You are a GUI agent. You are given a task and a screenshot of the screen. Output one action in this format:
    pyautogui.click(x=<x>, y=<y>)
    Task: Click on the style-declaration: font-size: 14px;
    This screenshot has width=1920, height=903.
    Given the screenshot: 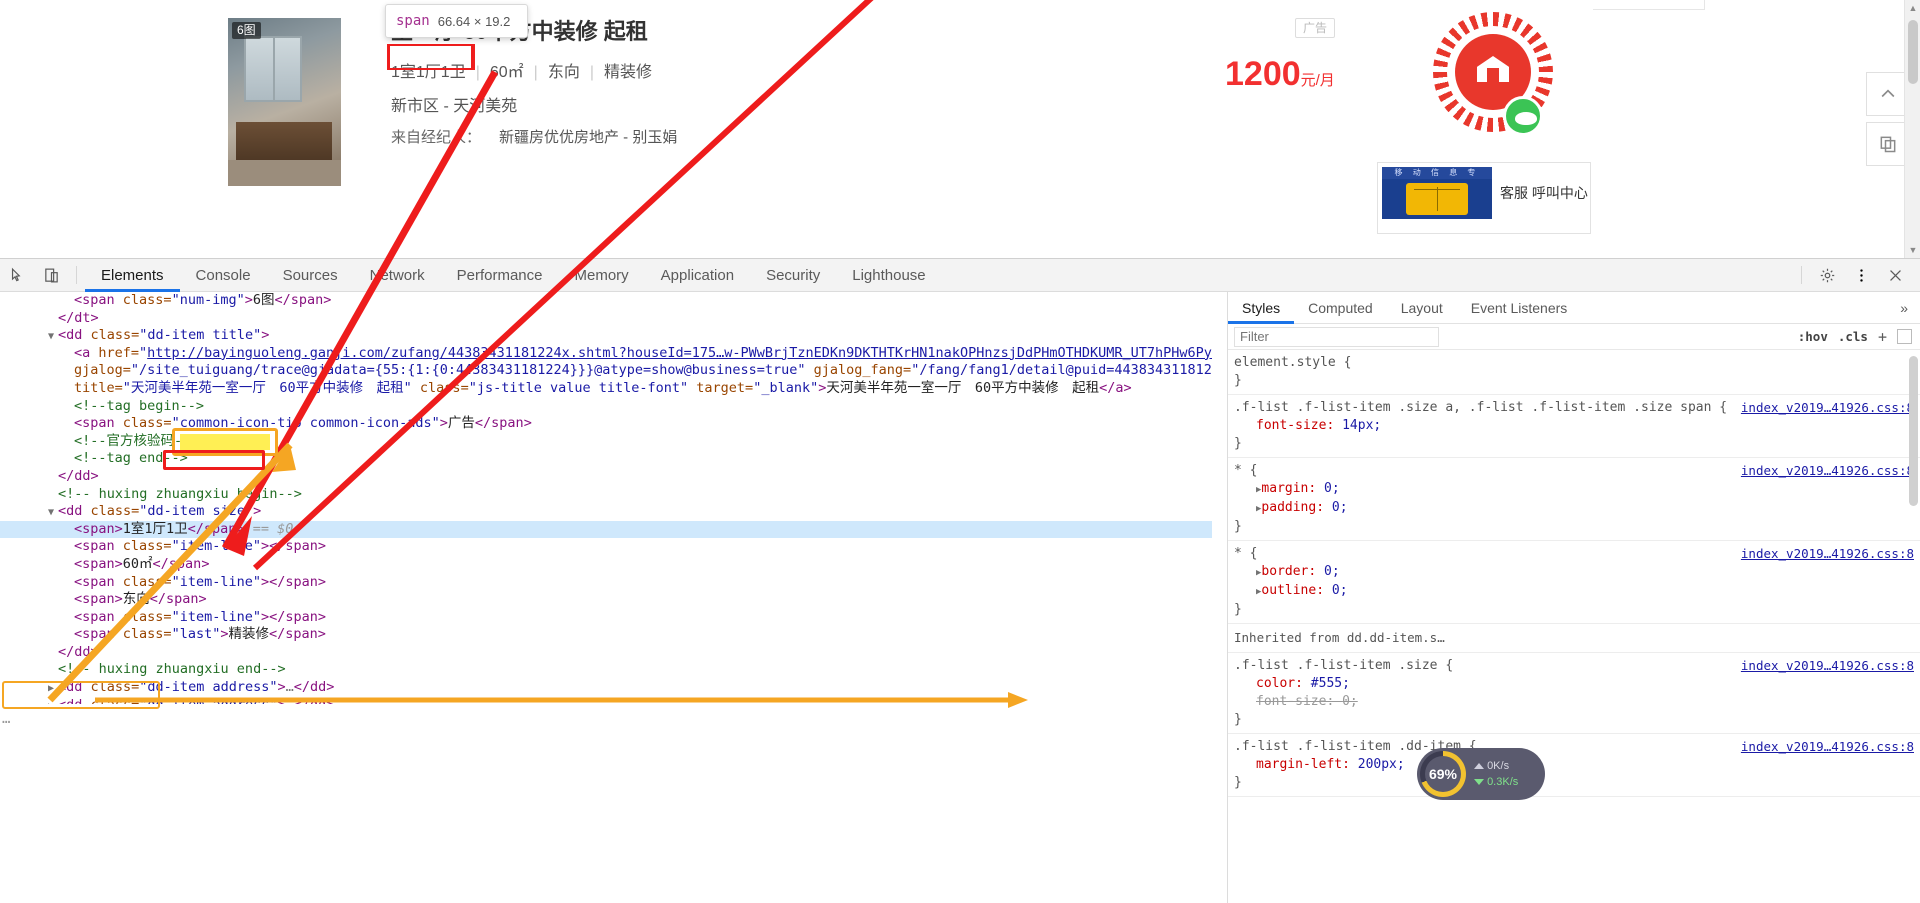 What is the action you would take?
    pyautogui.click(x=1577, y=426)
    